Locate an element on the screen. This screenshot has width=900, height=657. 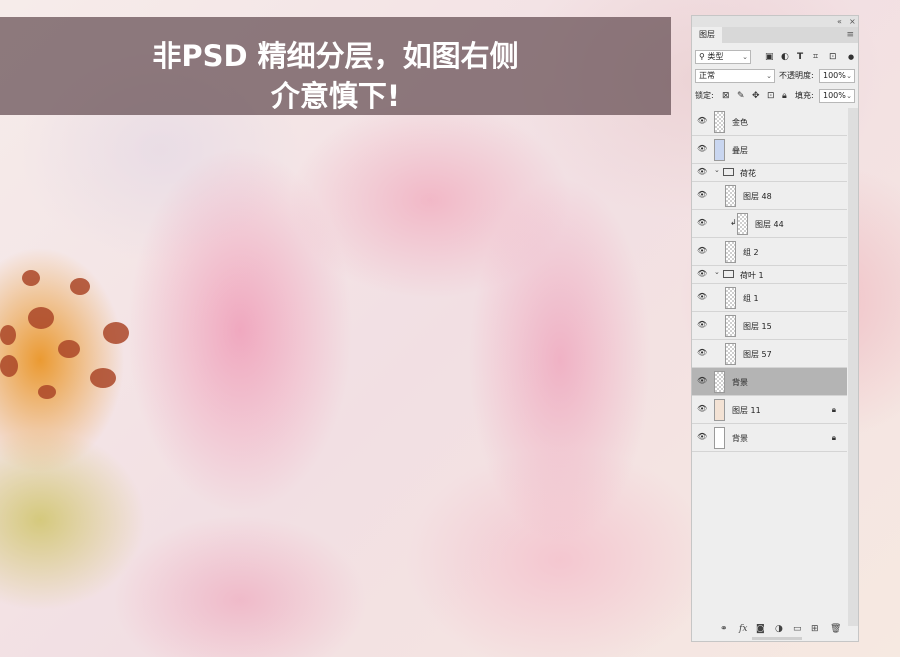
layer-row: 👁︎ 背景 is located at coordinates (769, 382).